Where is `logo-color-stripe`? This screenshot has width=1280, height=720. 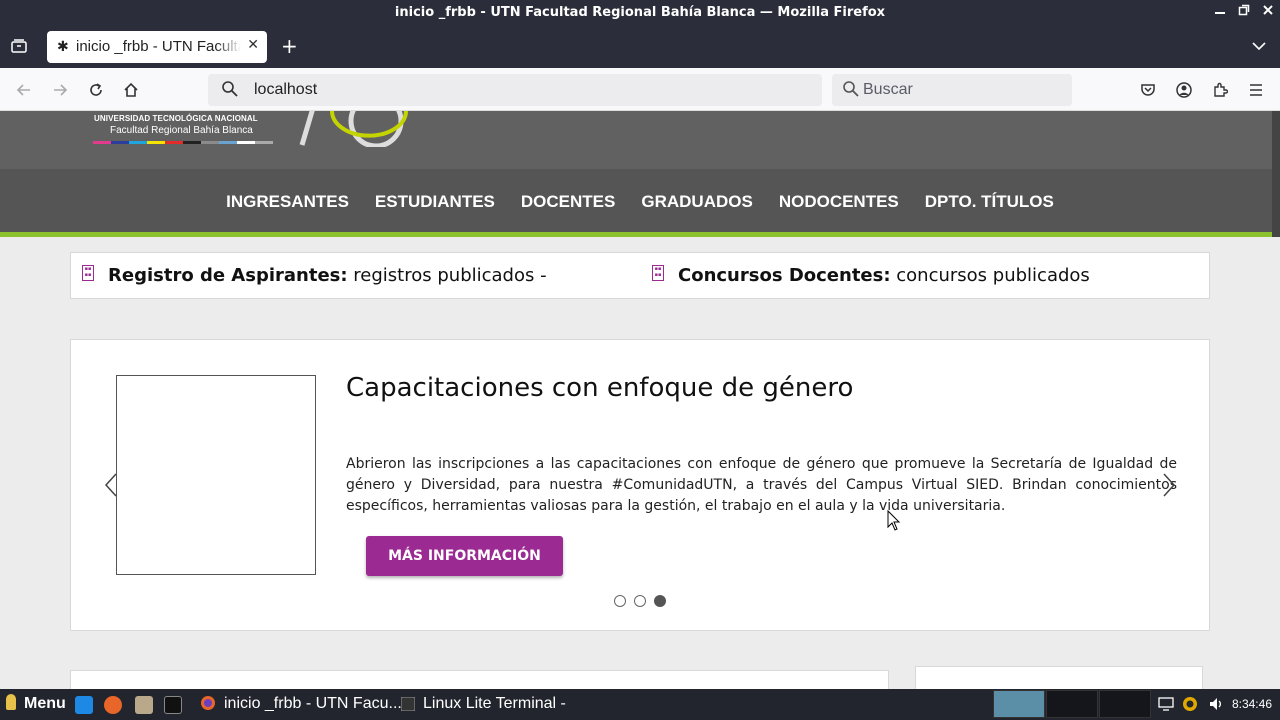 logo-color-stripe is located at coordinates (183, 142).